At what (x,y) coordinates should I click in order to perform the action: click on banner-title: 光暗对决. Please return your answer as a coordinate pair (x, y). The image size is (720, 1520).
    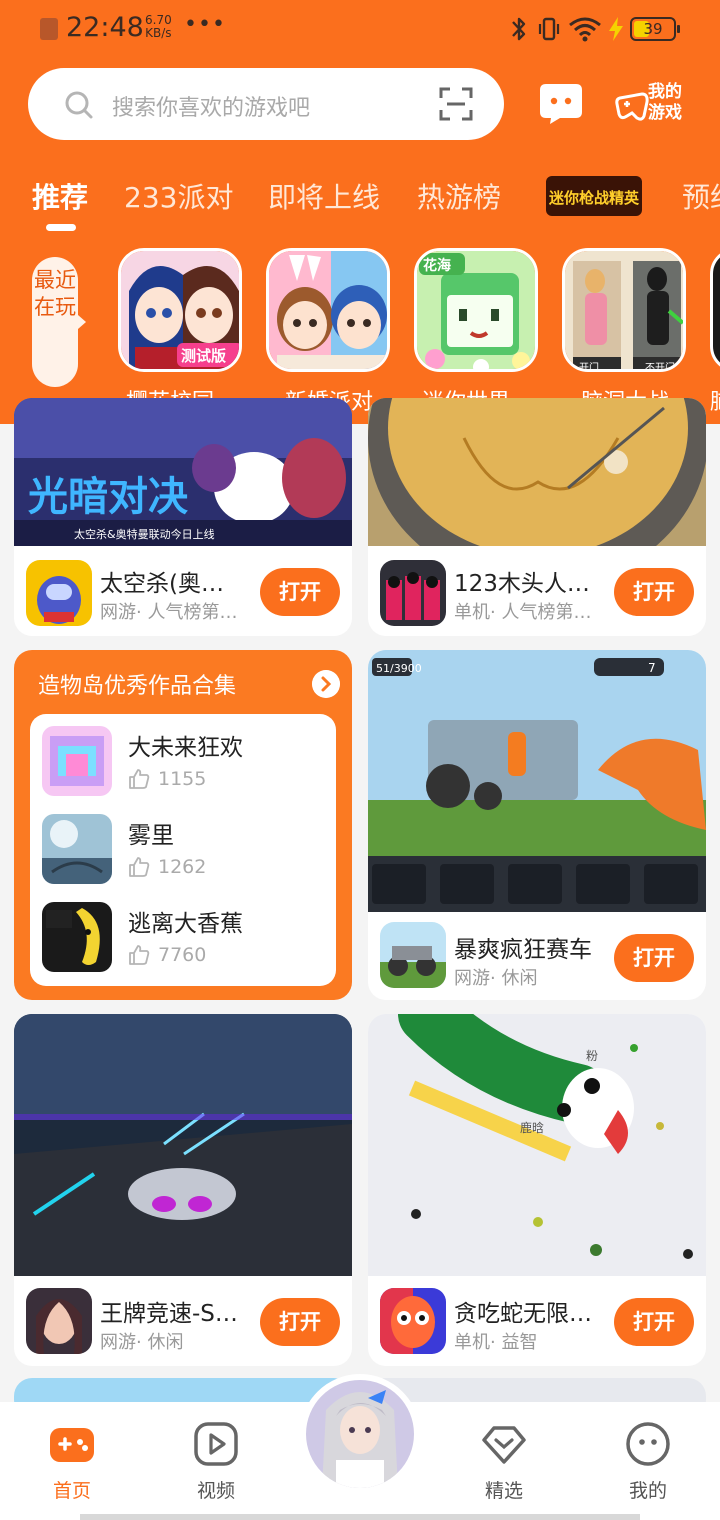
    Looking at the image, I should click on (108, 497).